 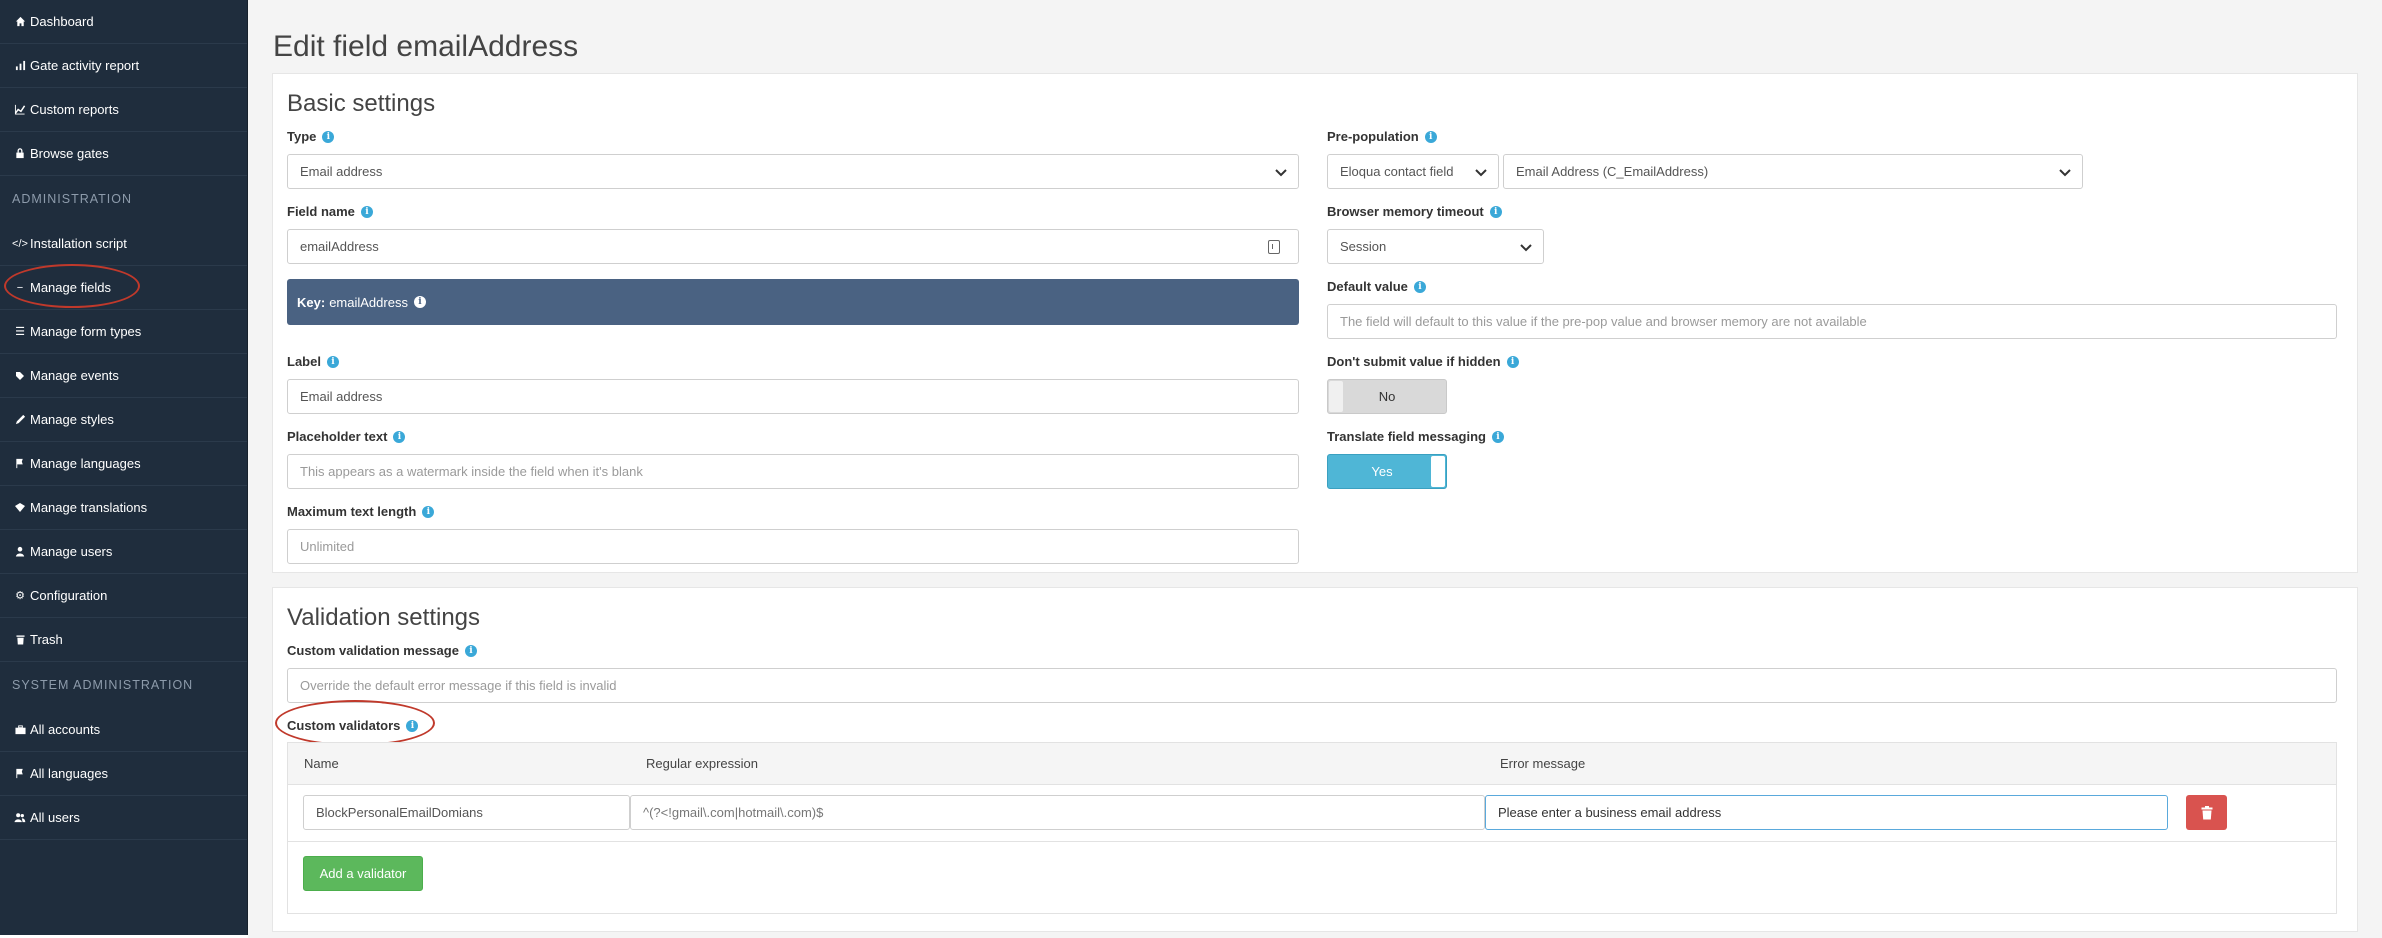 I want to click on sidebar-item-label: Installation script, so click(x=78, y=243).